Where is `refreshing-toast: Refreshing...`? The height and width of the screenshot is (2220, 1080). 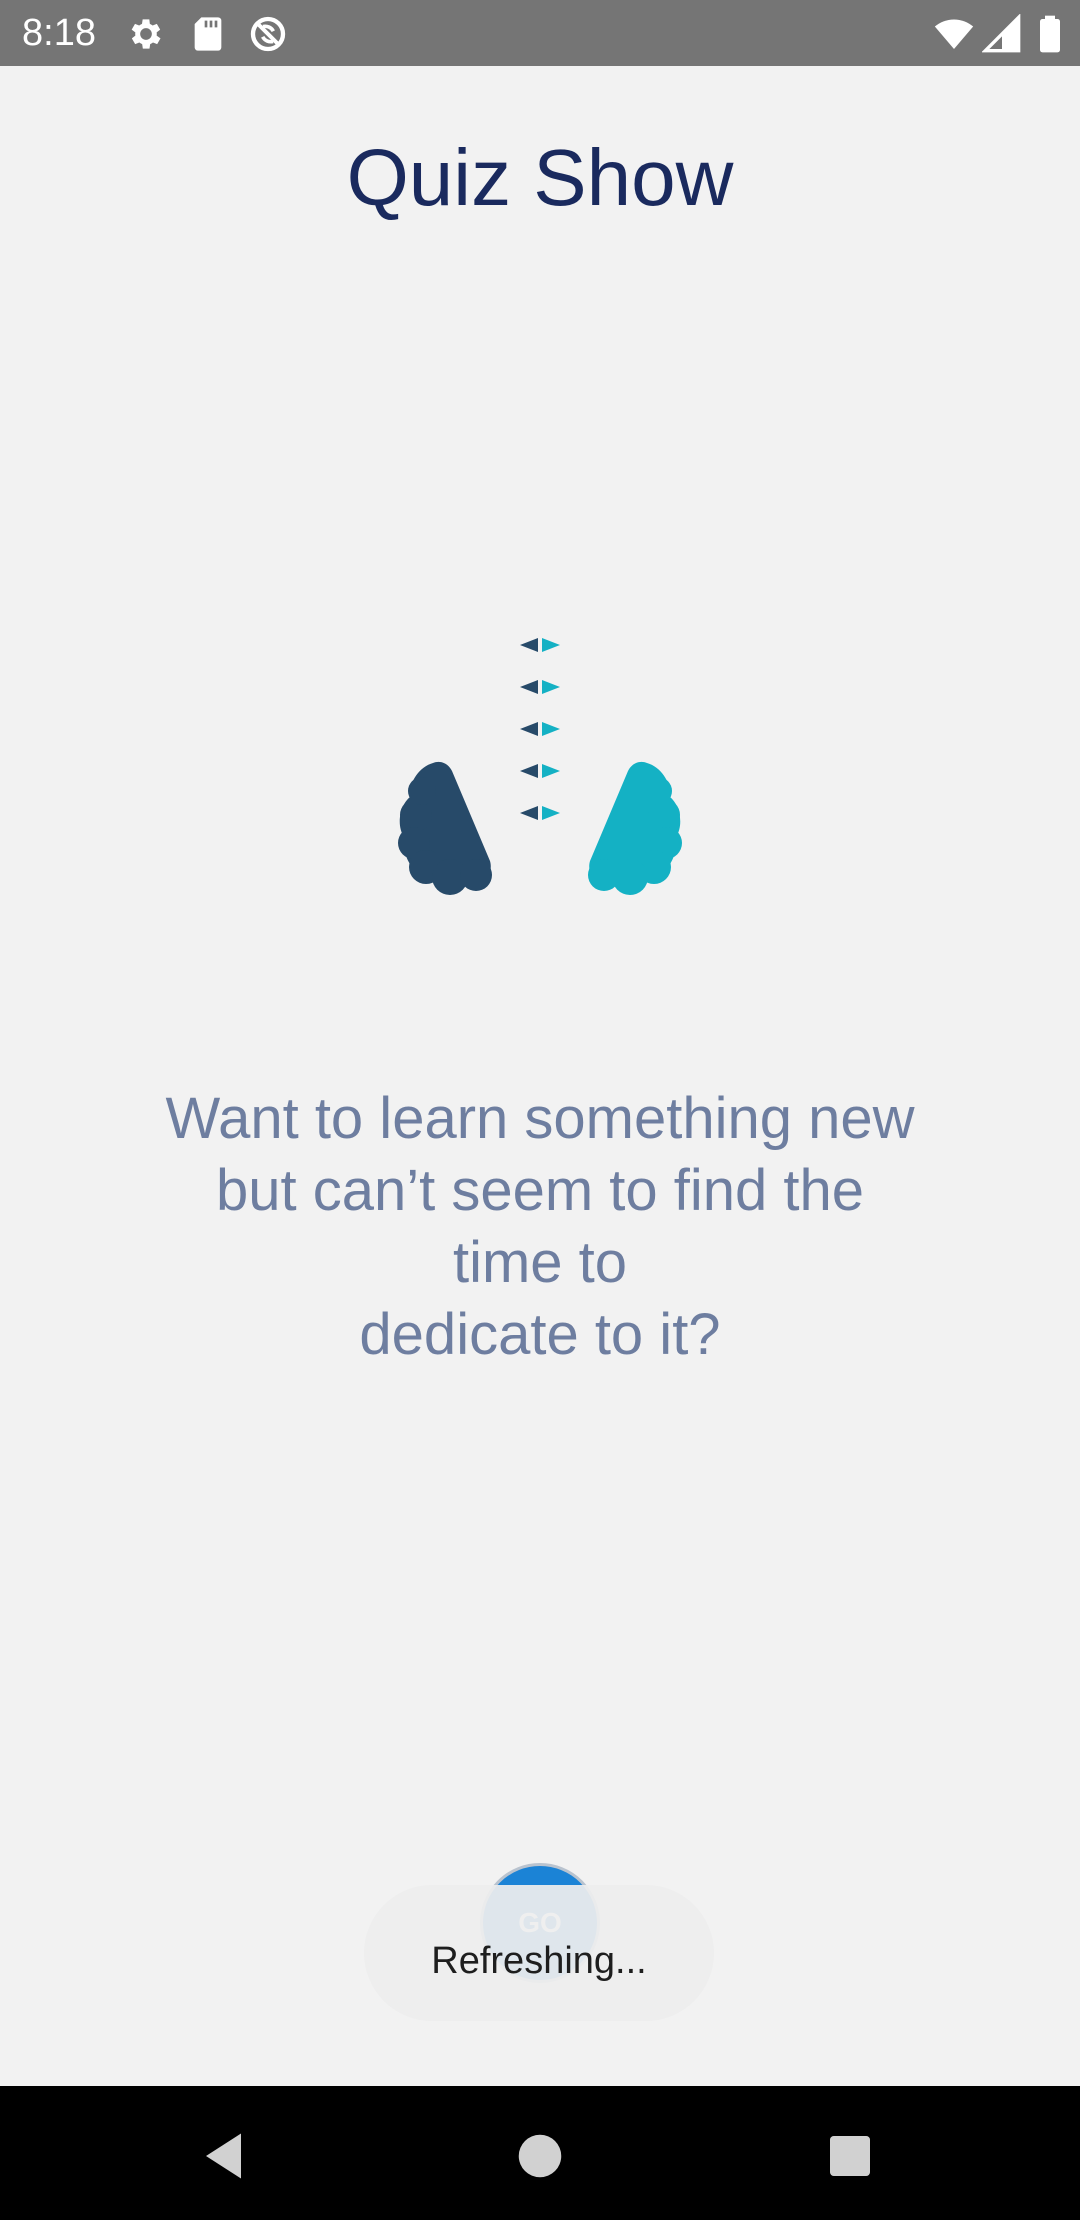 refreshing-toast: Refreshing... is located at coordinates (539, 1953).